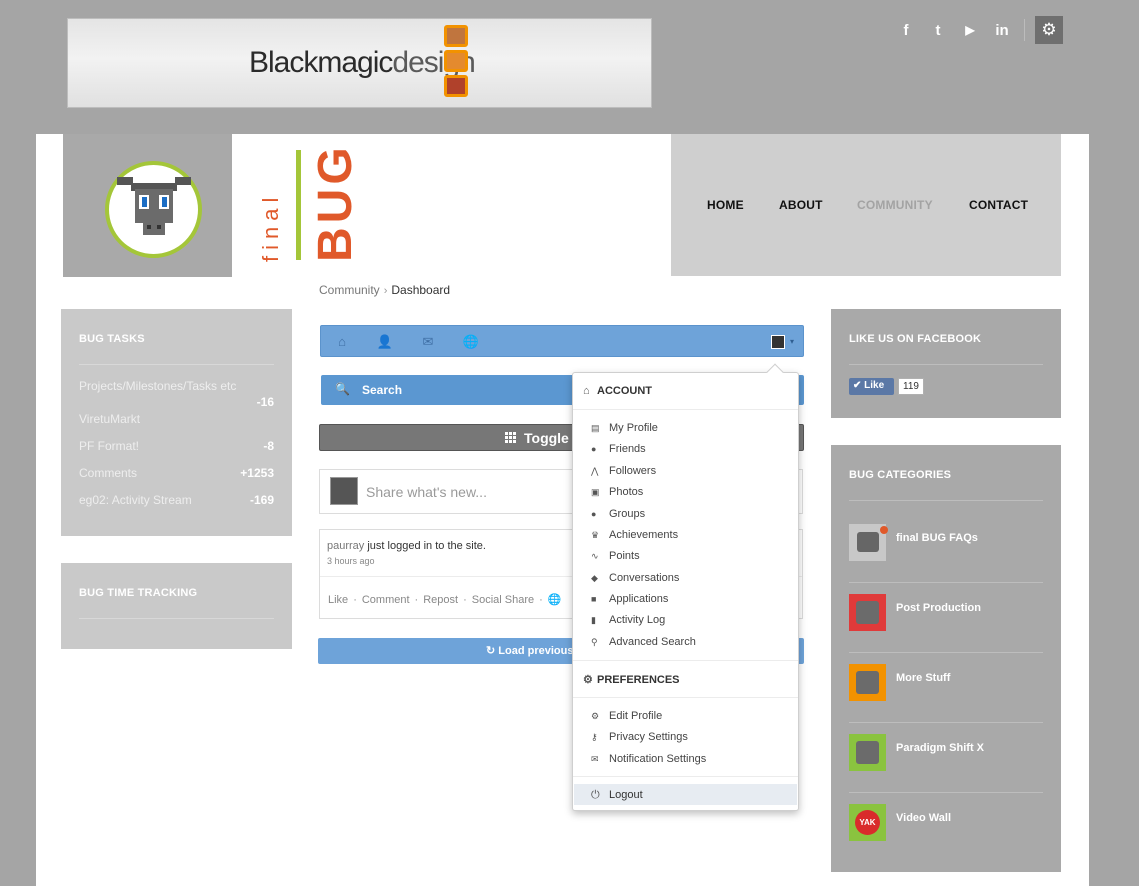 This screenshot has width=1139, height=886. Describe the element at coordinates (153, 209) in the screenshot. I see `bull-mascot-icon` at that location.